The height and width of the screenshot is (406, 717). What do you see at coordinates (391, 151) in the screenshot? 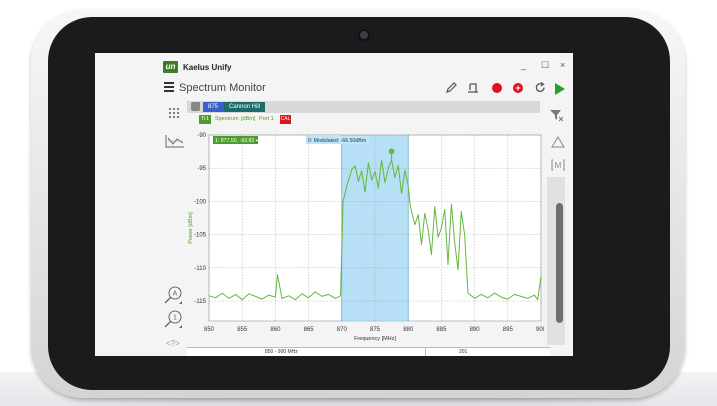
I see `marker-point` at bounding box center [391, 151].